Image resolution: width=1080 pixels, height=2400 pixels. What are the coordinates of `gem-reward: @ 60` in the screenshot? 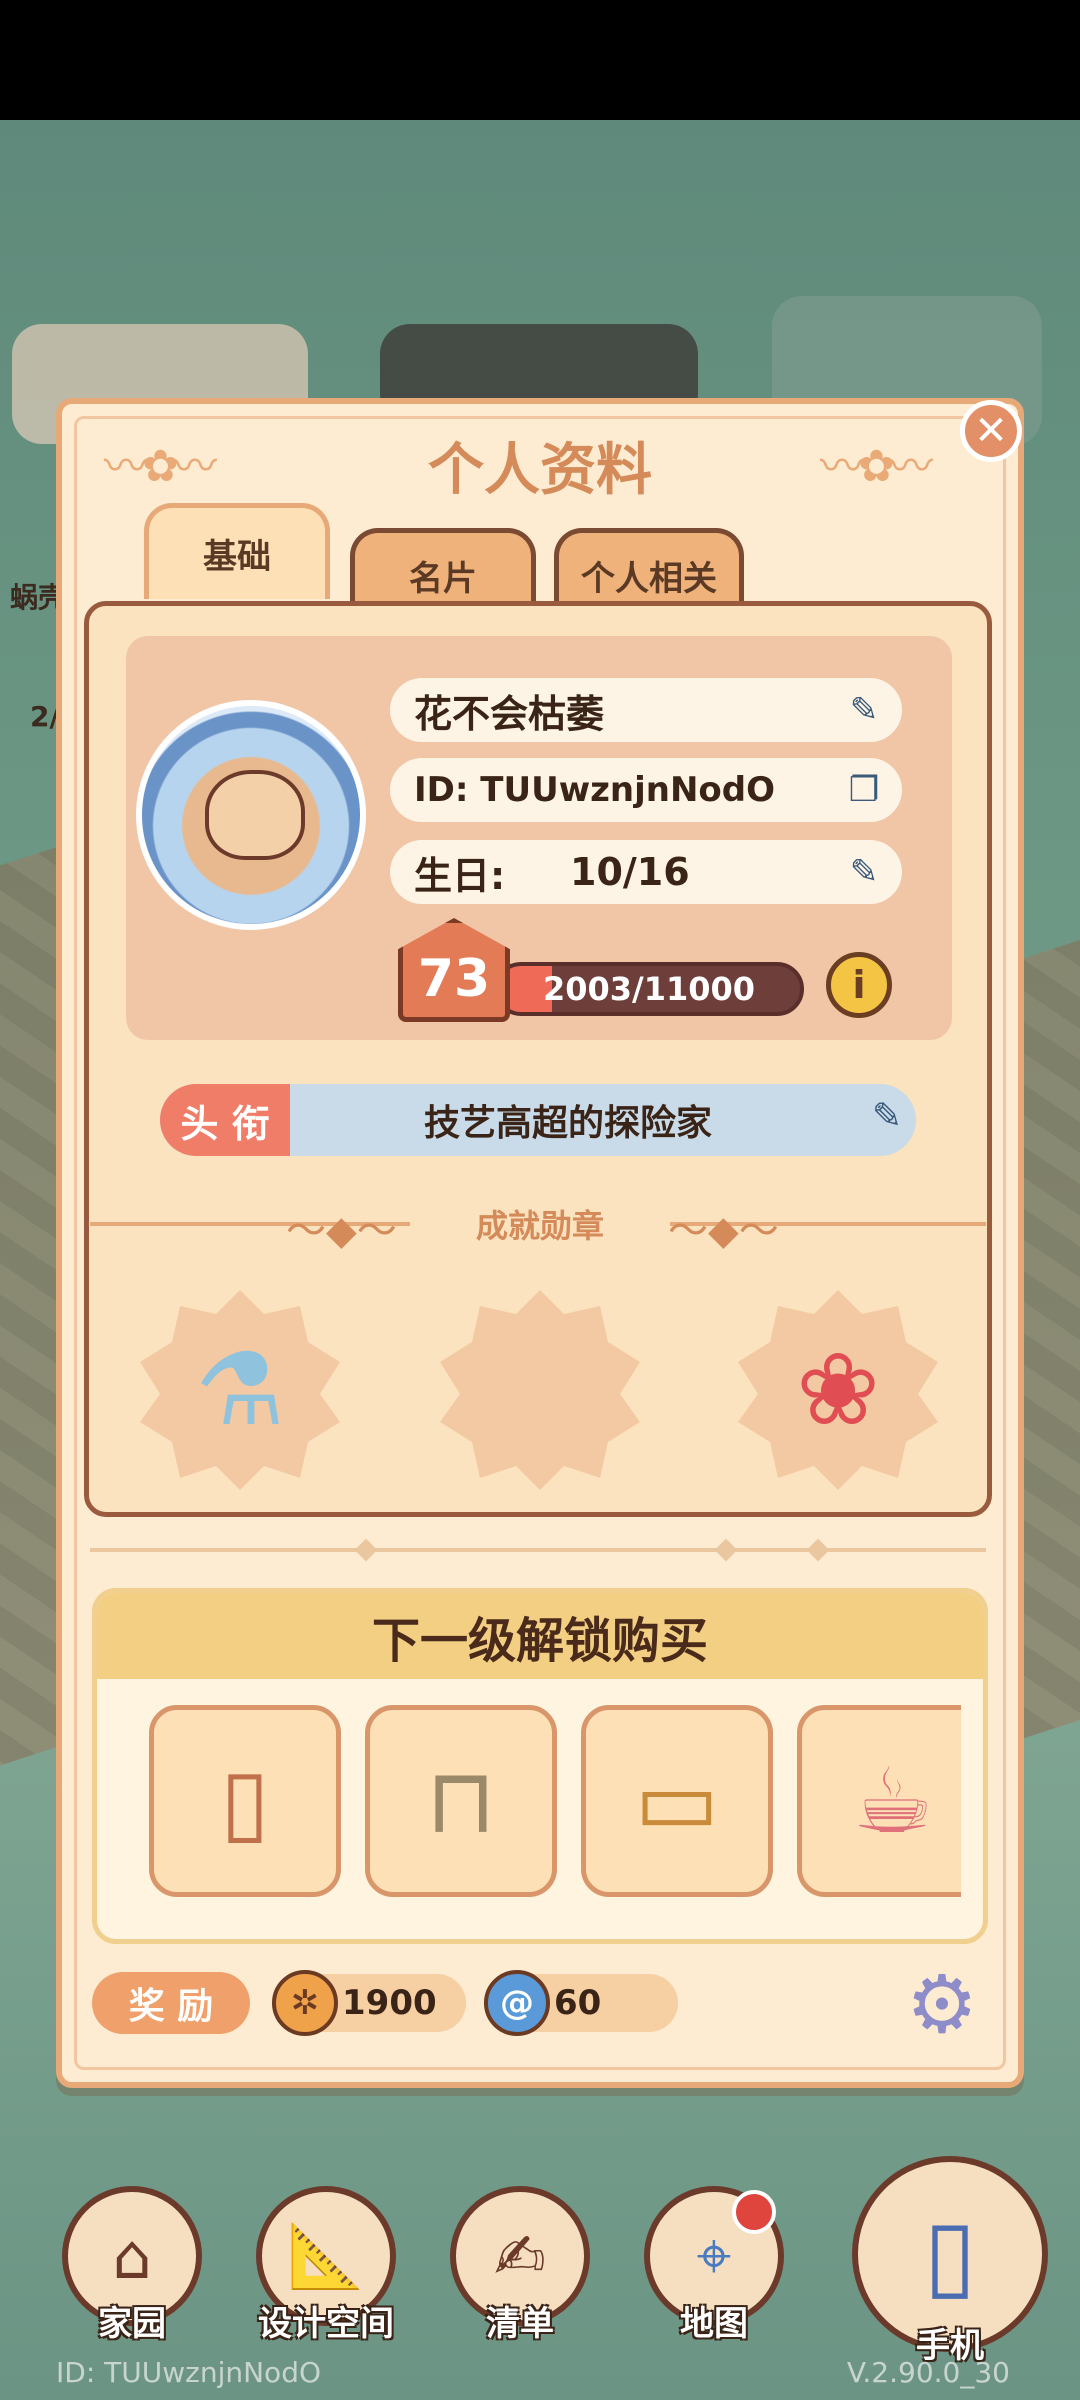 It's located at (581, 2003).